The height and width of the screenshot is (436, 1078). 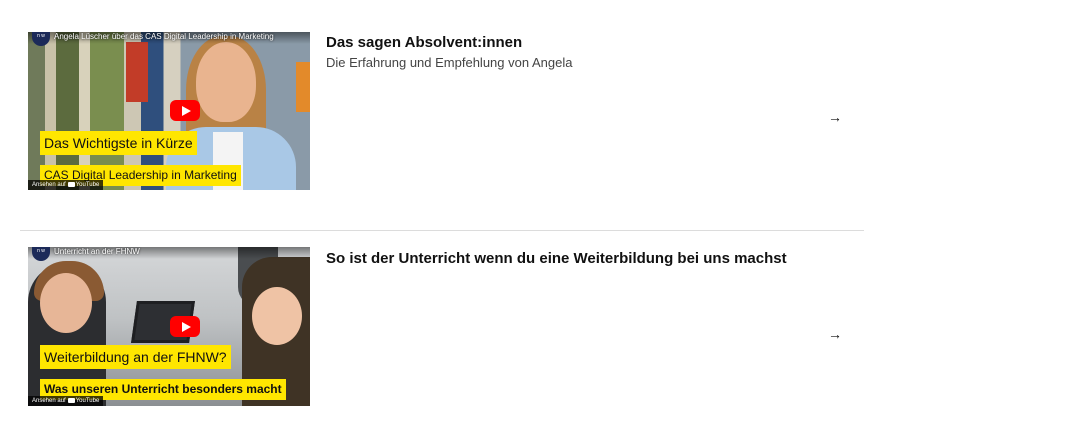 What do you see at coordinates (118, 143) in the screenshot?
I see `video-caption-primary: Das Wichtigste in Kürze` at bounding box center [118, 143].